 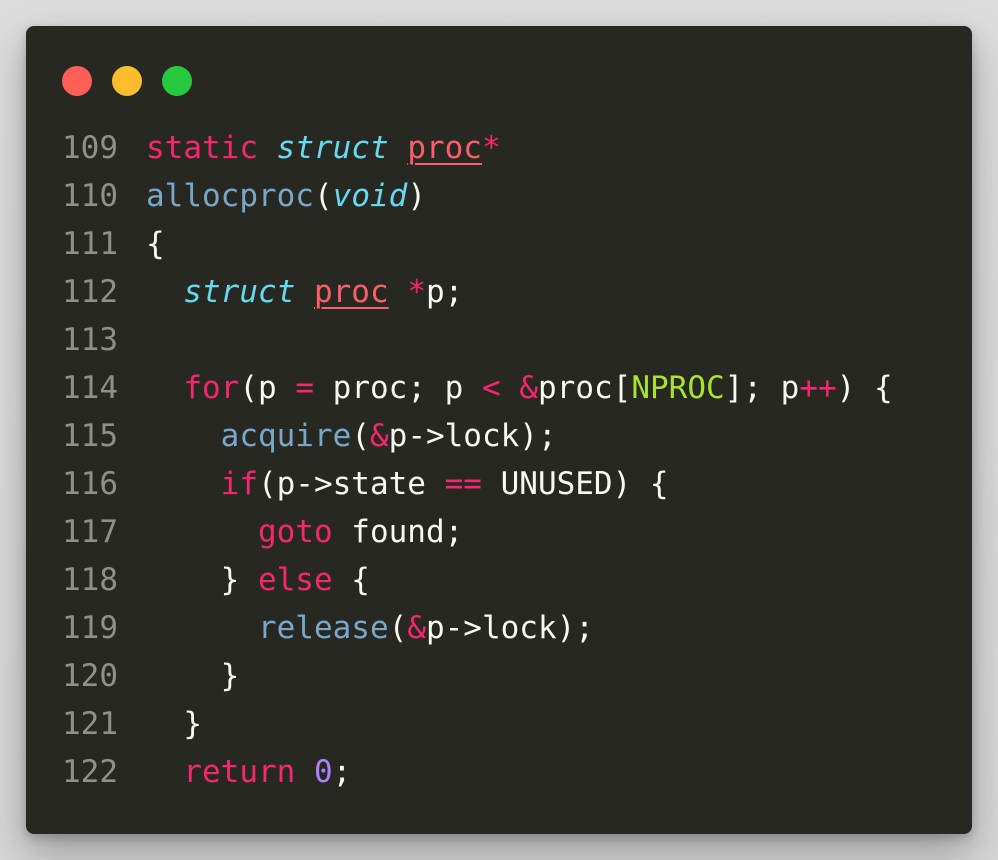 I want to click on code-token: p;, so click(x=444, y=292).